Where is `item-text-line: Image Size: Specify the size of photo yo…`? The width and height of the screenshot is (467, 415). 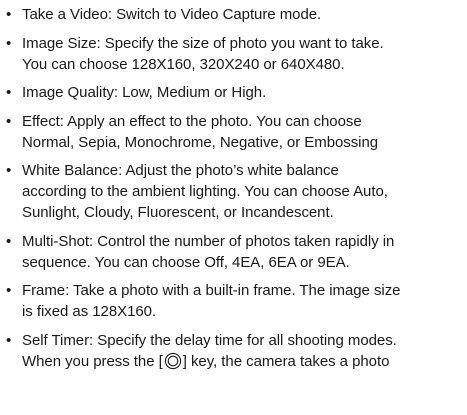 item-text-line: Image Size: Specify the size of photo yo… is located at coordinates (203, 43).